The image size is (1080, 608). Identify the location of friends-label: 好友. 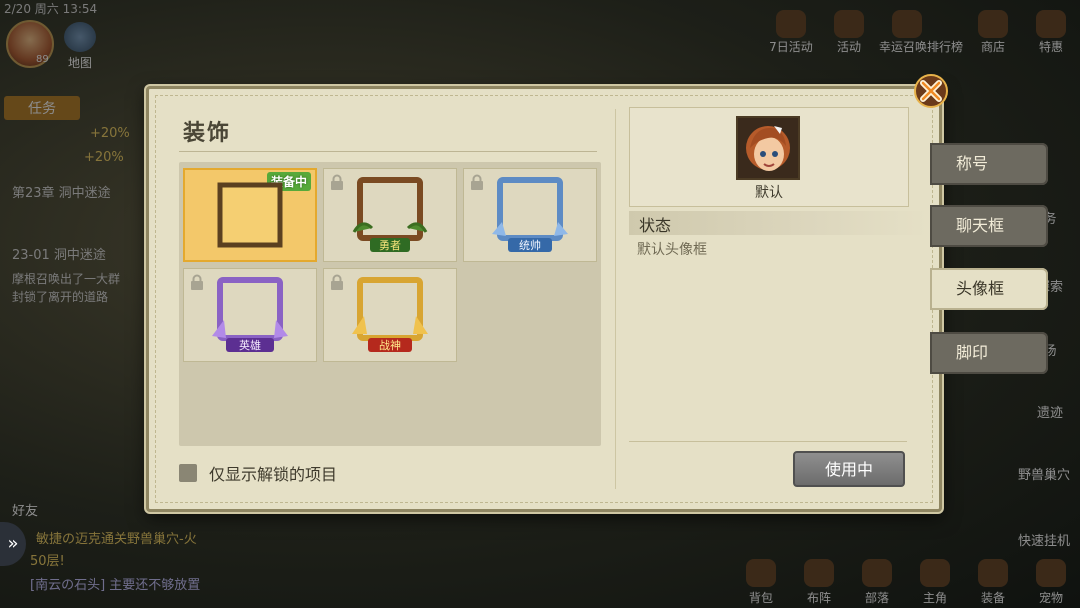
(25, 509).